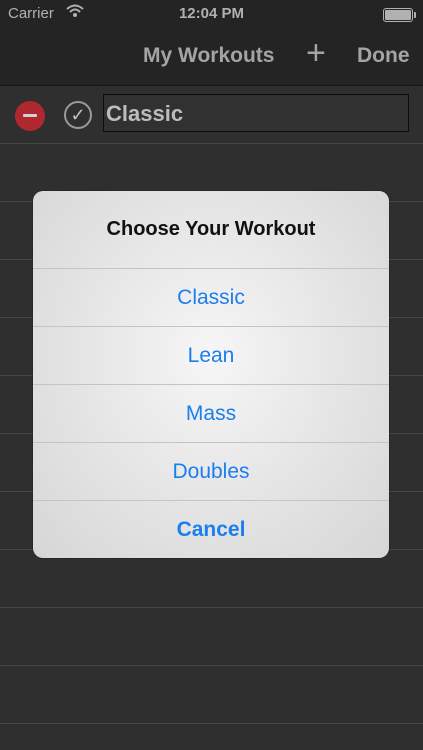 This screenshot has width=423, height=750. I want to click on option-mass-button: Mass, so click(211, 413).